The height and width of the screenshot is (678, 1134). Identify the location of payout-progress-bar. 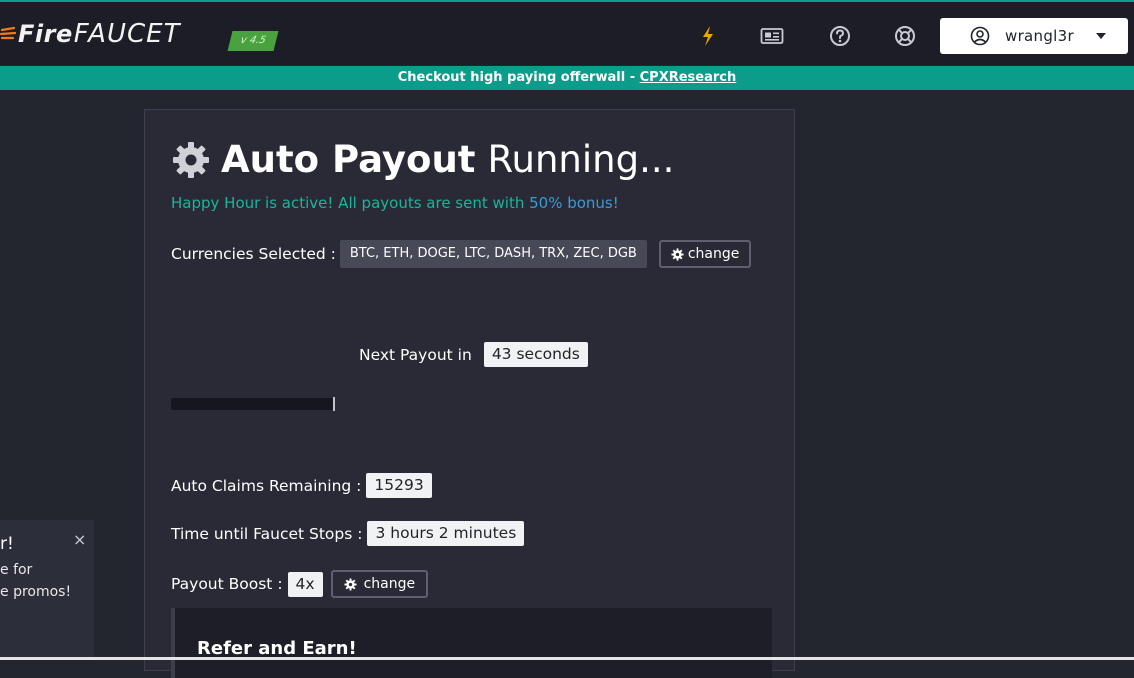
(252, 404).